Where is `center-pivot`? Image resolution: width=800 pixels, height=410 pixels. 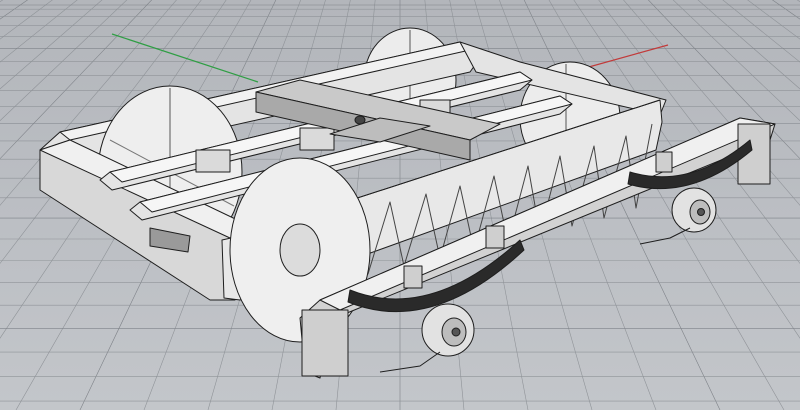 center-pivot is located at coordinates (360, 120).